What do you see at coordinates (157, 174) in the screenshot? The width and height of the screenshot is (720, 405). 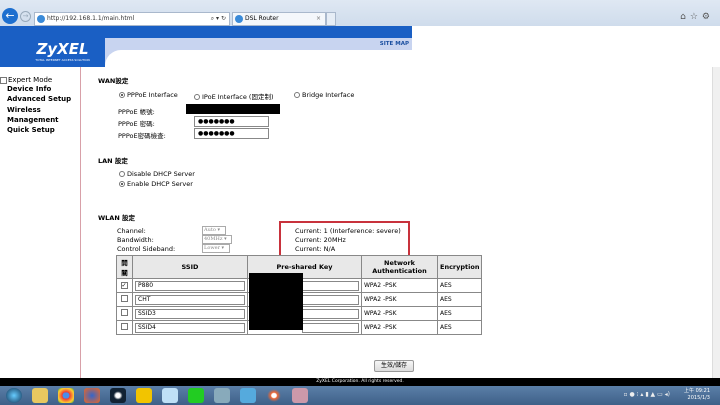 I see `radio-disable-dhcp: Disable DHCP Server` at bounding box center [157, 174].